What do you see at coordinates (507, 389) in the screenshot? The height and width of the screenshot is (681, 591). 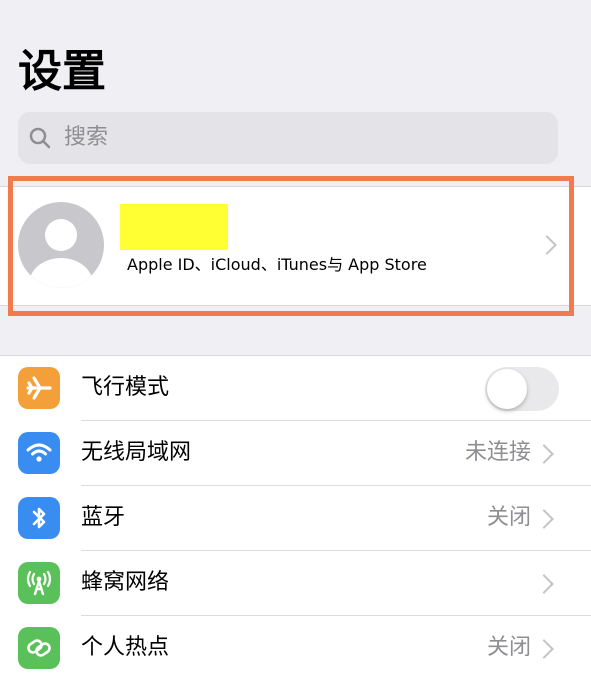 I see `toggle-knob` at bounding box center [507, 389].